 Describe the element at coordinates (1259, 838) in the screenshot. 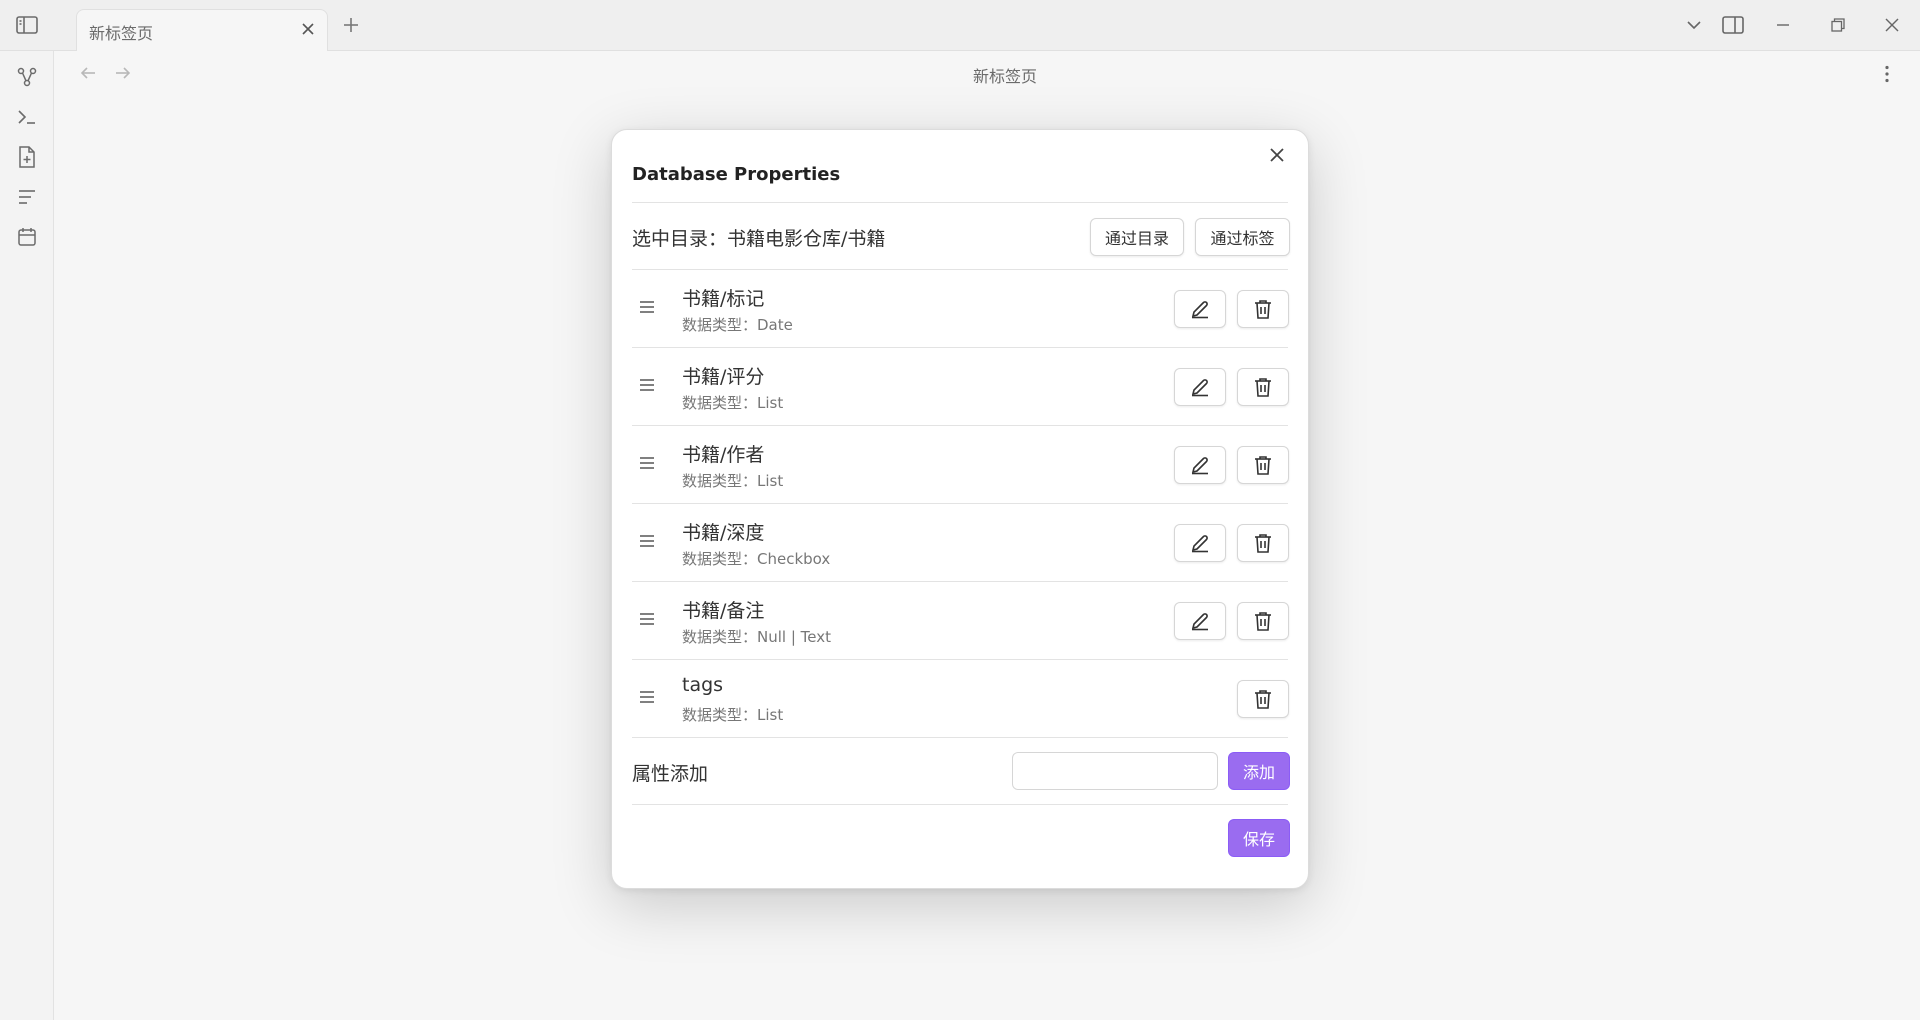

I see `save-button: 保存` at that location.